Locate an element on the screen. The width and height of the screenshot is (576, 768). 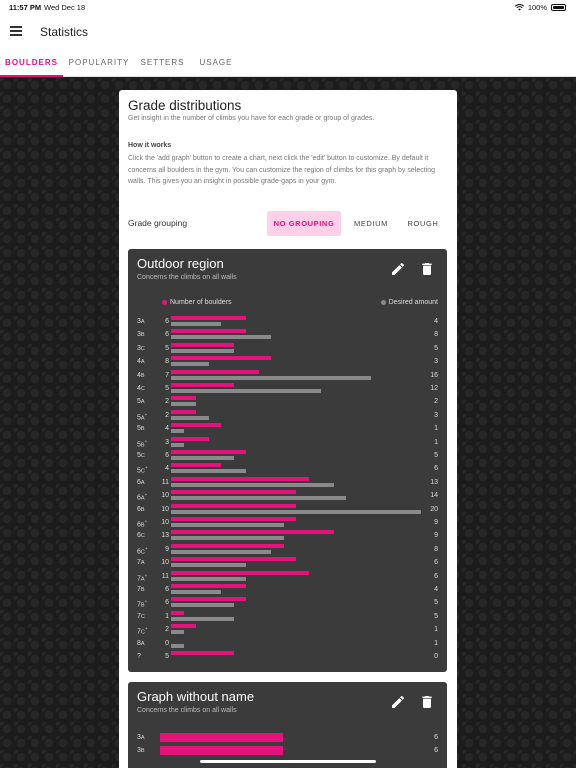
grade-label: 7C+ is located at coordinates (142, 631).